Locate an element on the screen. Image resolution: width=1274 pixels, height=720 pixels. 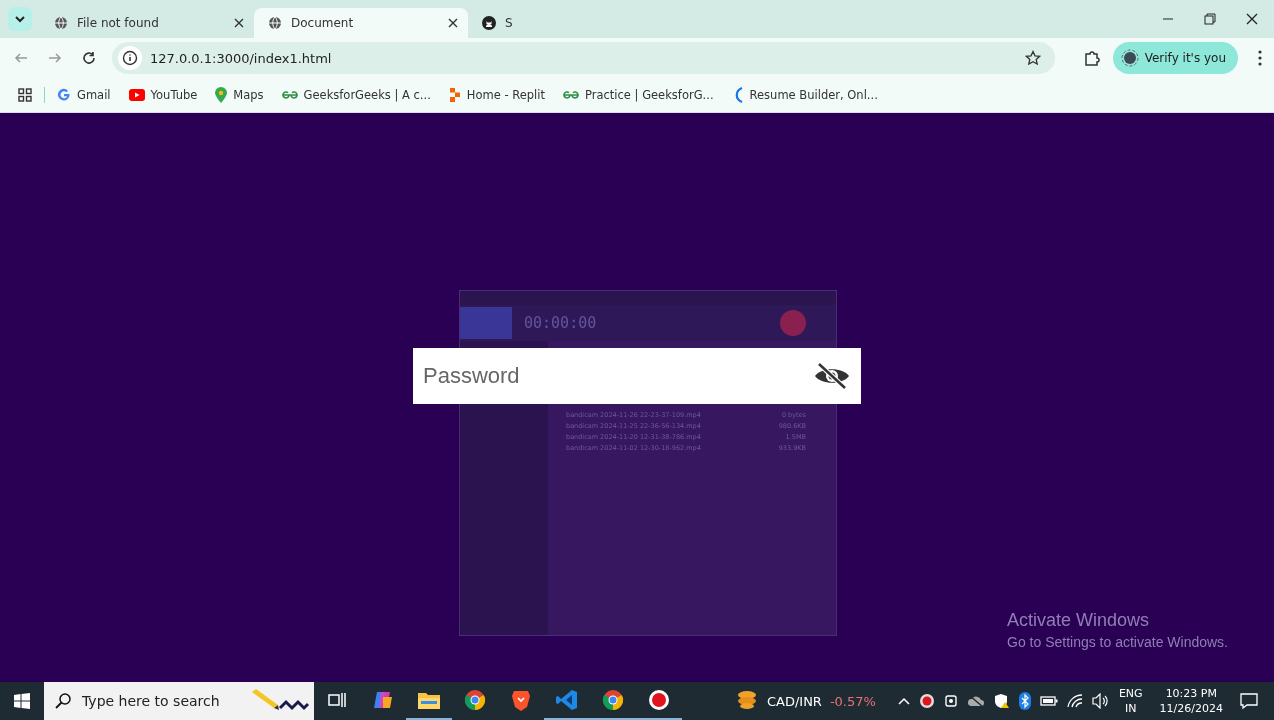
browser-tab: S is located at coordinates (575, 23).